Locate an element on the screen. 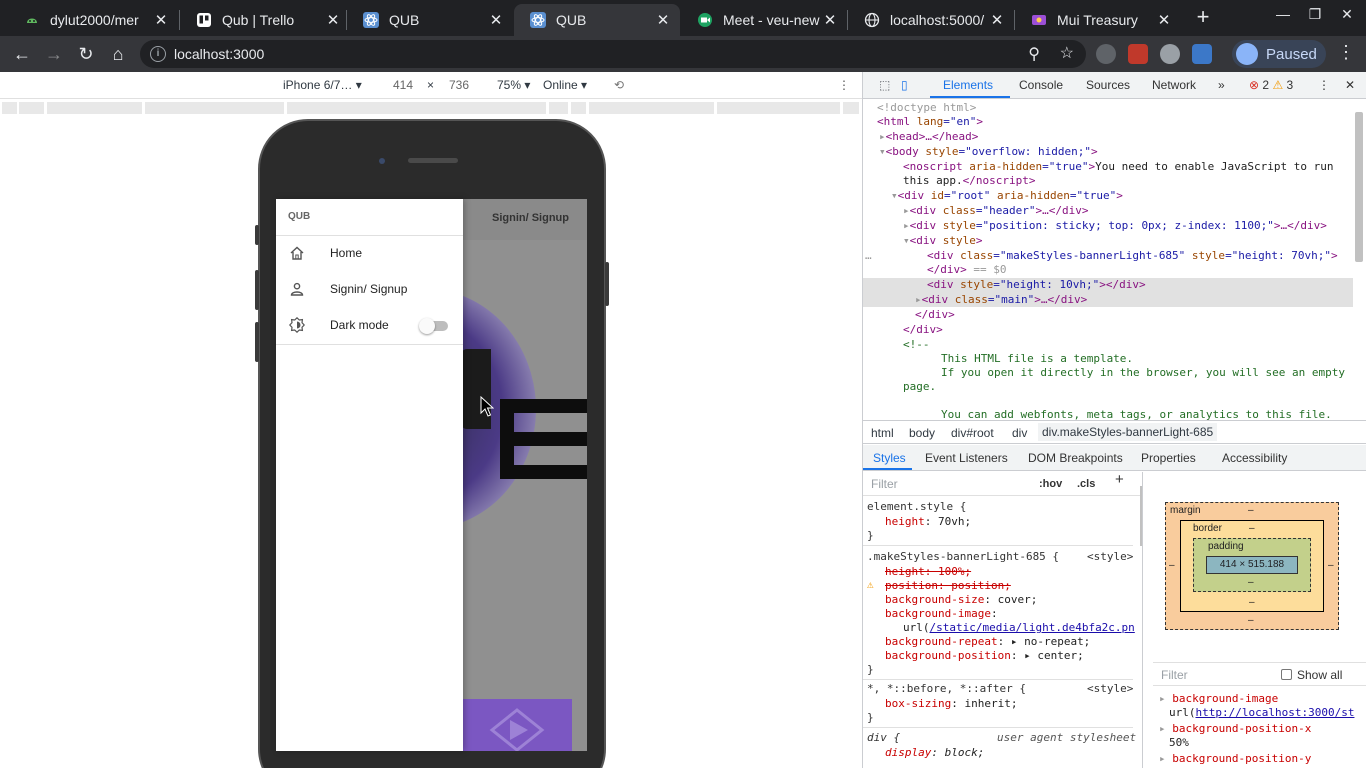 The width and height of the screenshot is (1366, 768). purple-card is located at coordinates (517, 725).